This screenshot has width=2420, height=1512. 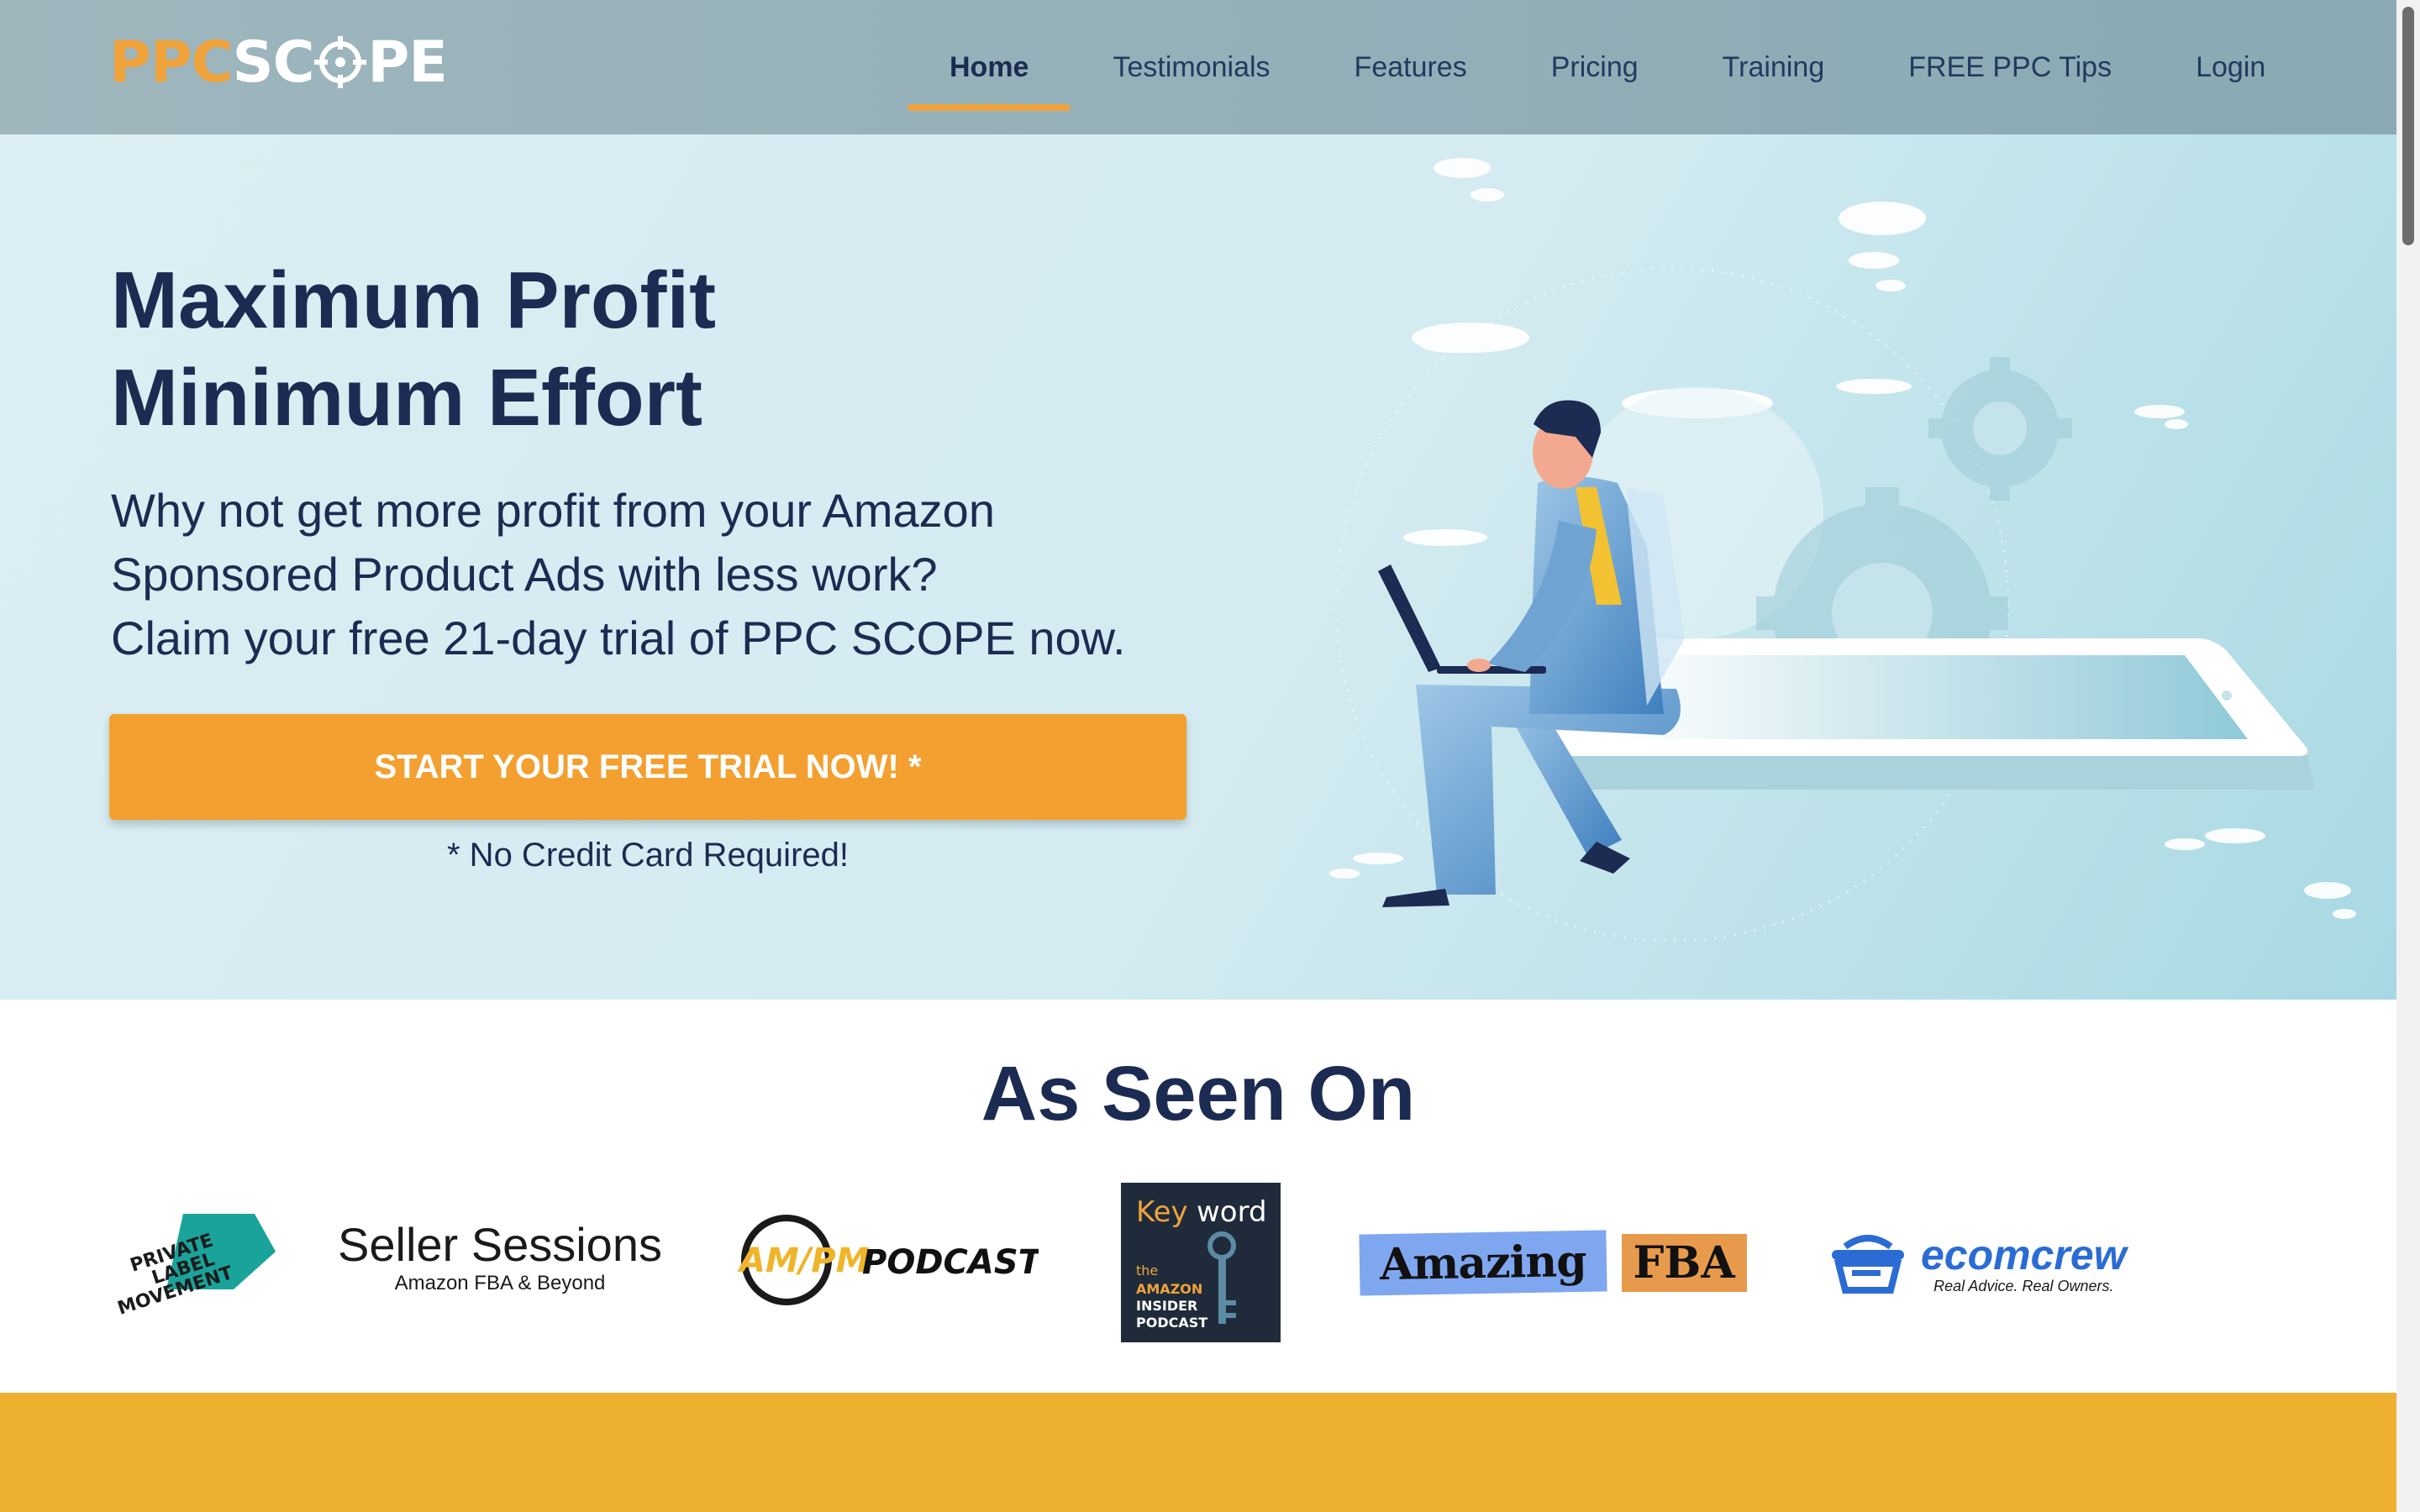 I want to click on keyword-word-text: word, so click(x=1232, y=1212).